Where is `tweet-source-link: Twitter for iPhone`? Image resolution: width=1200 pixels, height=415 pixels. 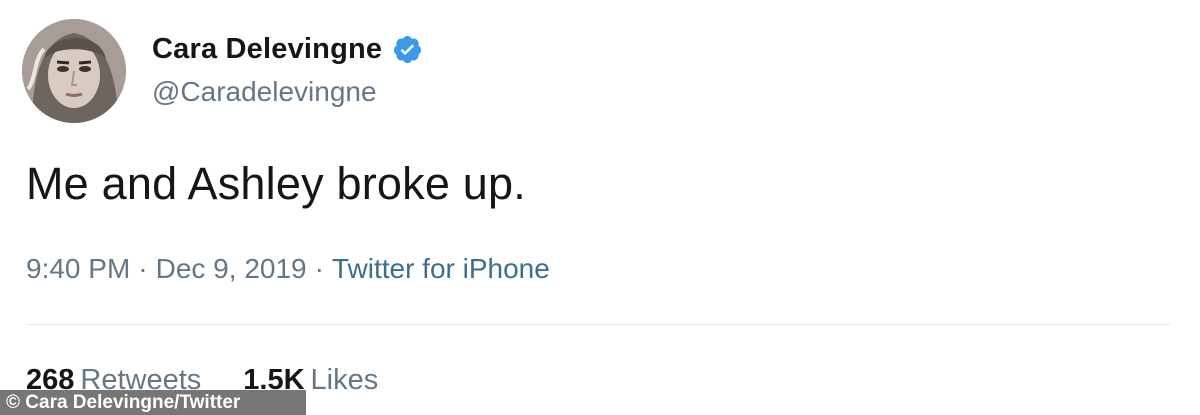
tweet-source-link: Twitter for iPhone is located at coordinates (441, 268).